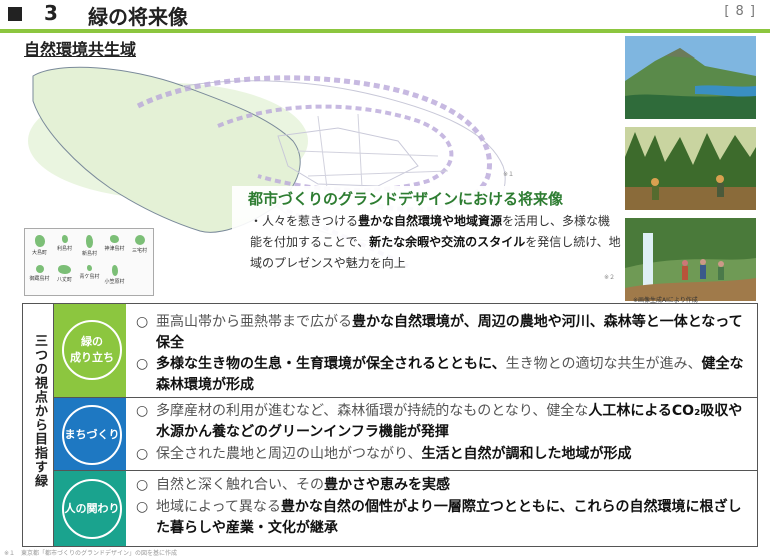  I want to click on bullet-item: ○ 自然と深く触れ合い、その豊かさや恵みを実感, so click(293, 485).